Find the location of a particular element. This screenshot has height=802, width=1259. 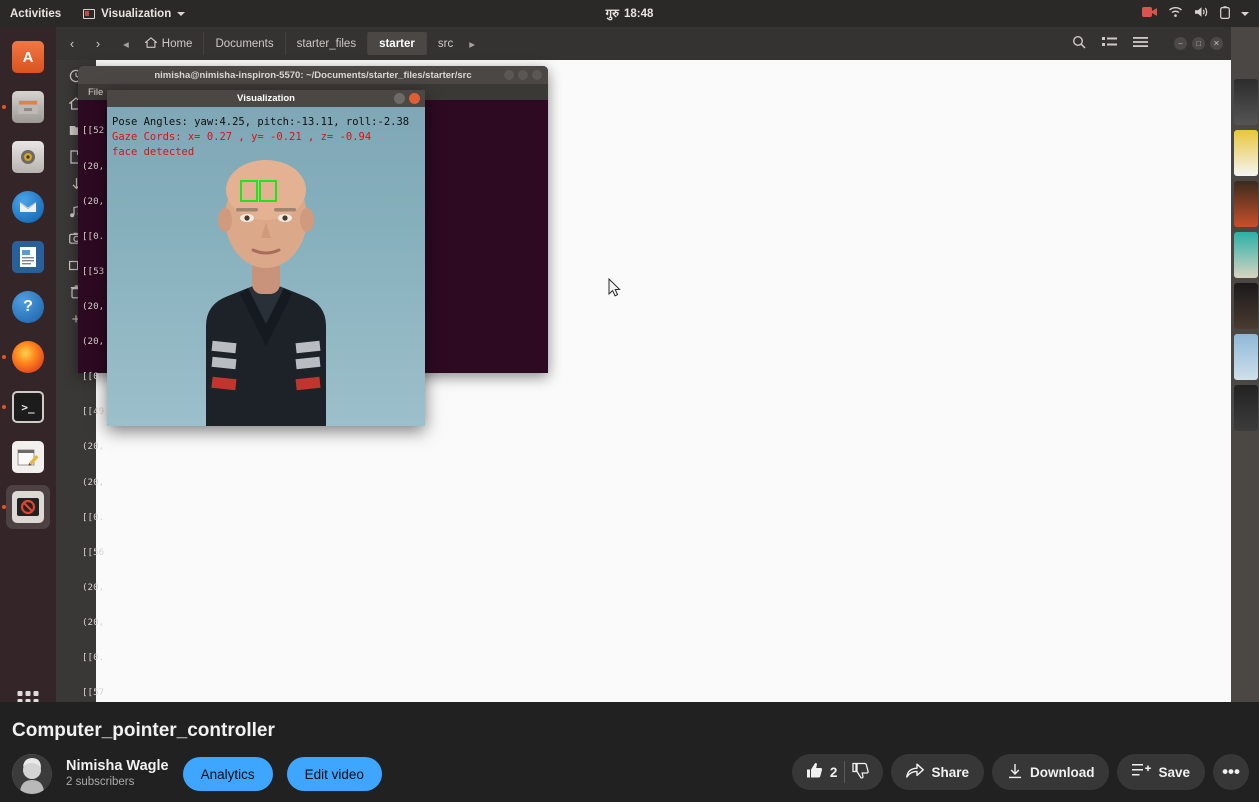

dock-item-thunderbird is located at coordinates (28, 207).